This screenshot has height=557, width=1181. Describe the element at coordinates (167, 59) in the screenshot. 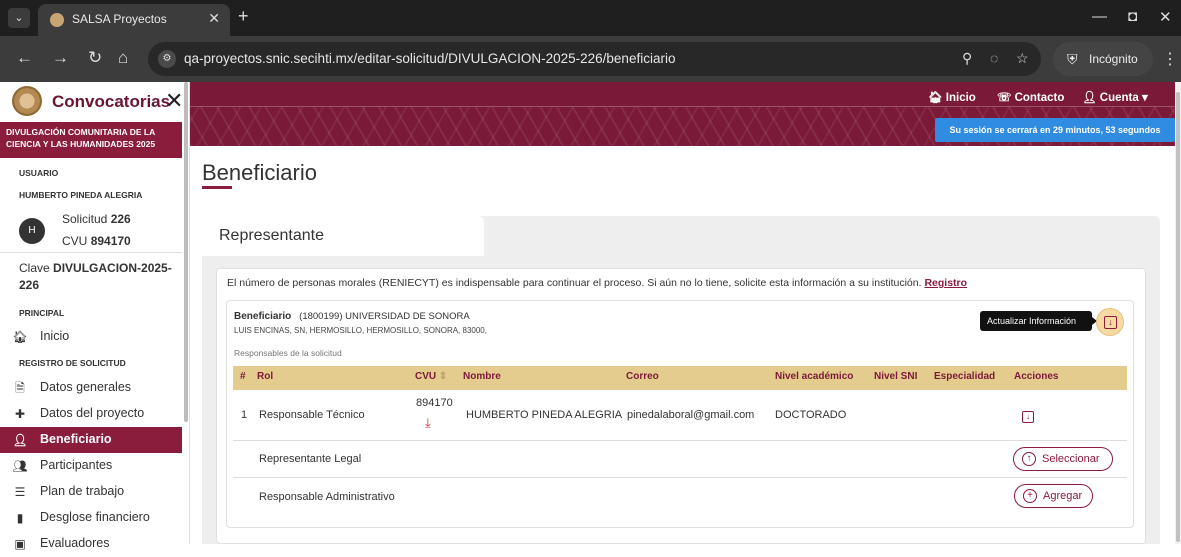

I see `site-info-icon: ⚙` at that location.